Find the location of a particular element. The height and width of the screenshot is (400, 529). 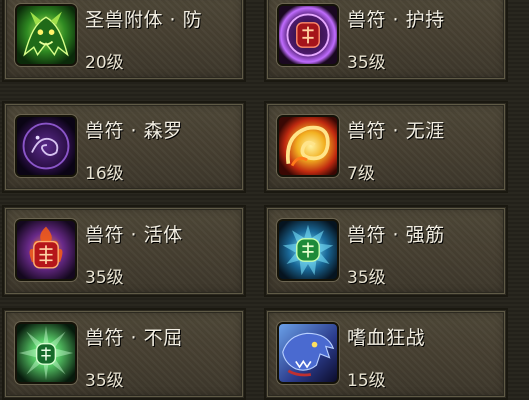

skill-level: 15级 is located at coordinates (366, 381).